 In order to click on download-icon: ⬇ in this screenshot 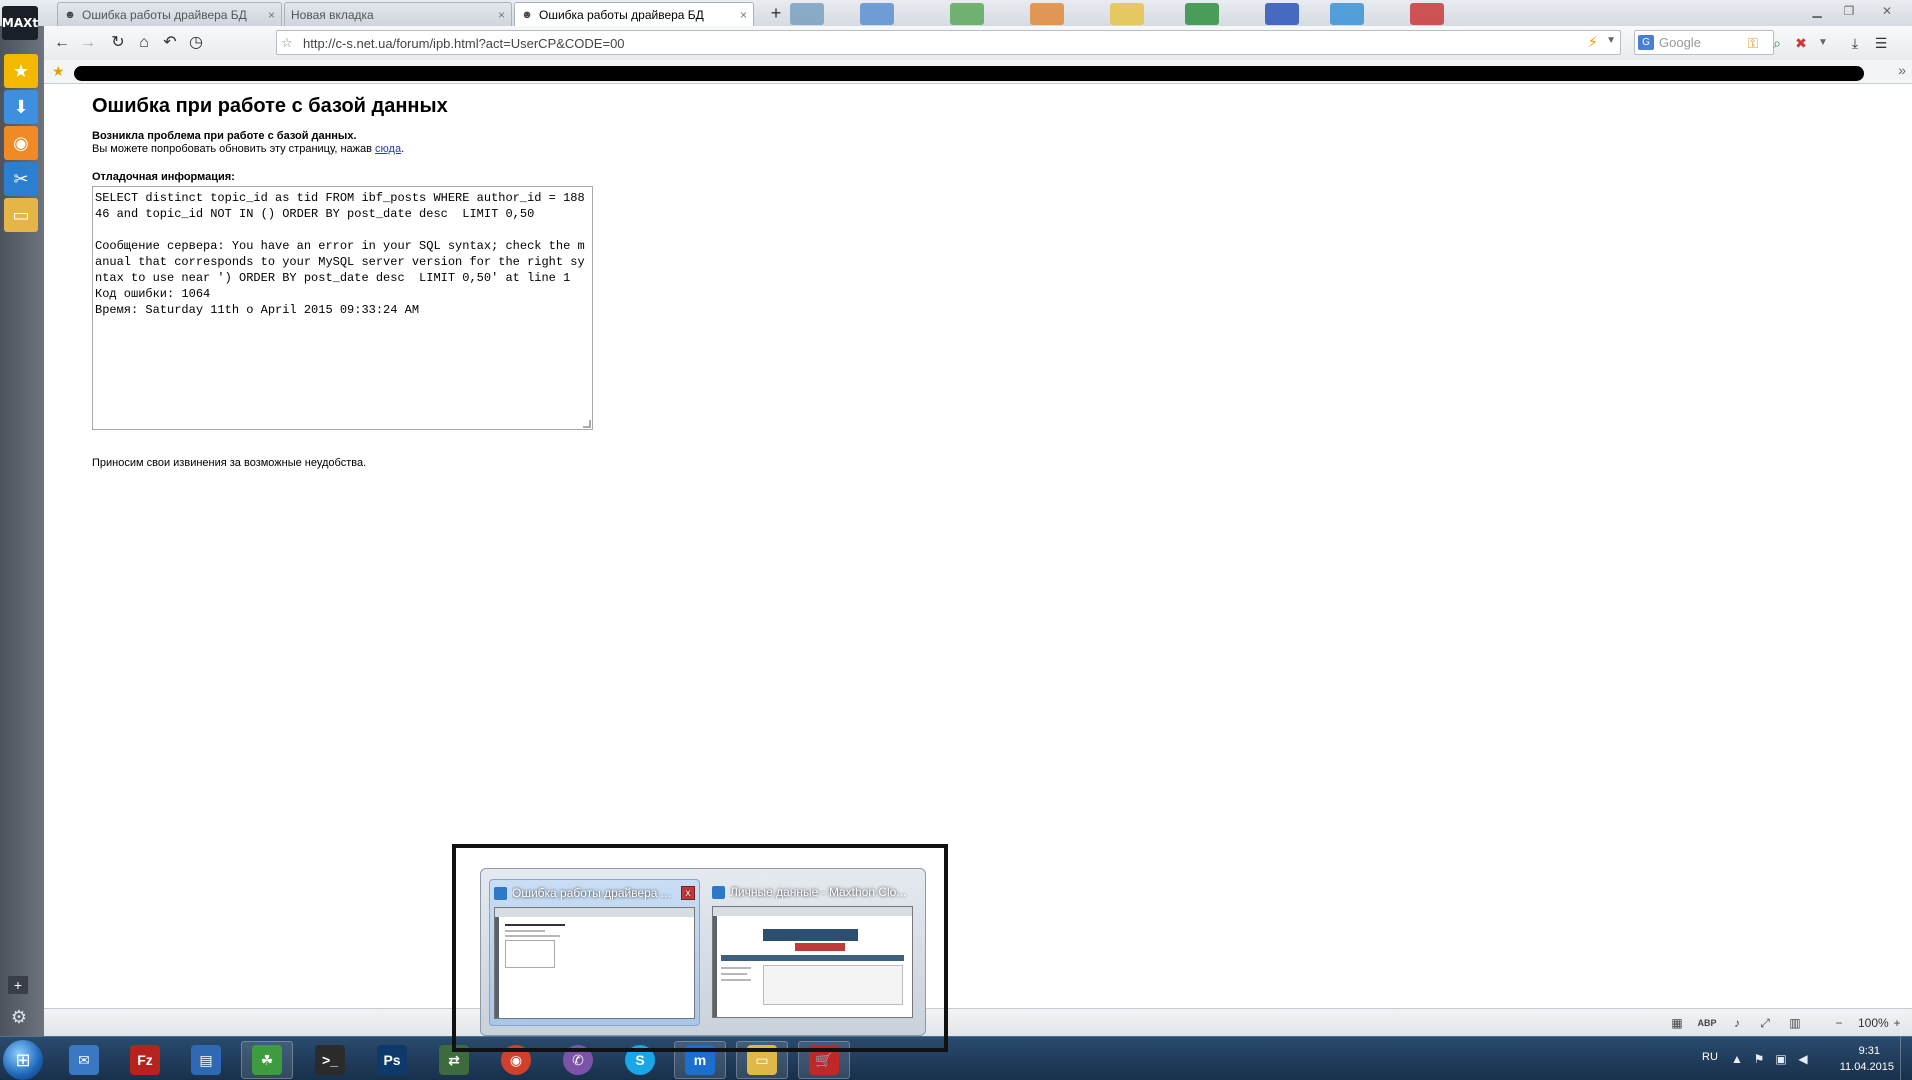, I will do `click(21, 107)`.